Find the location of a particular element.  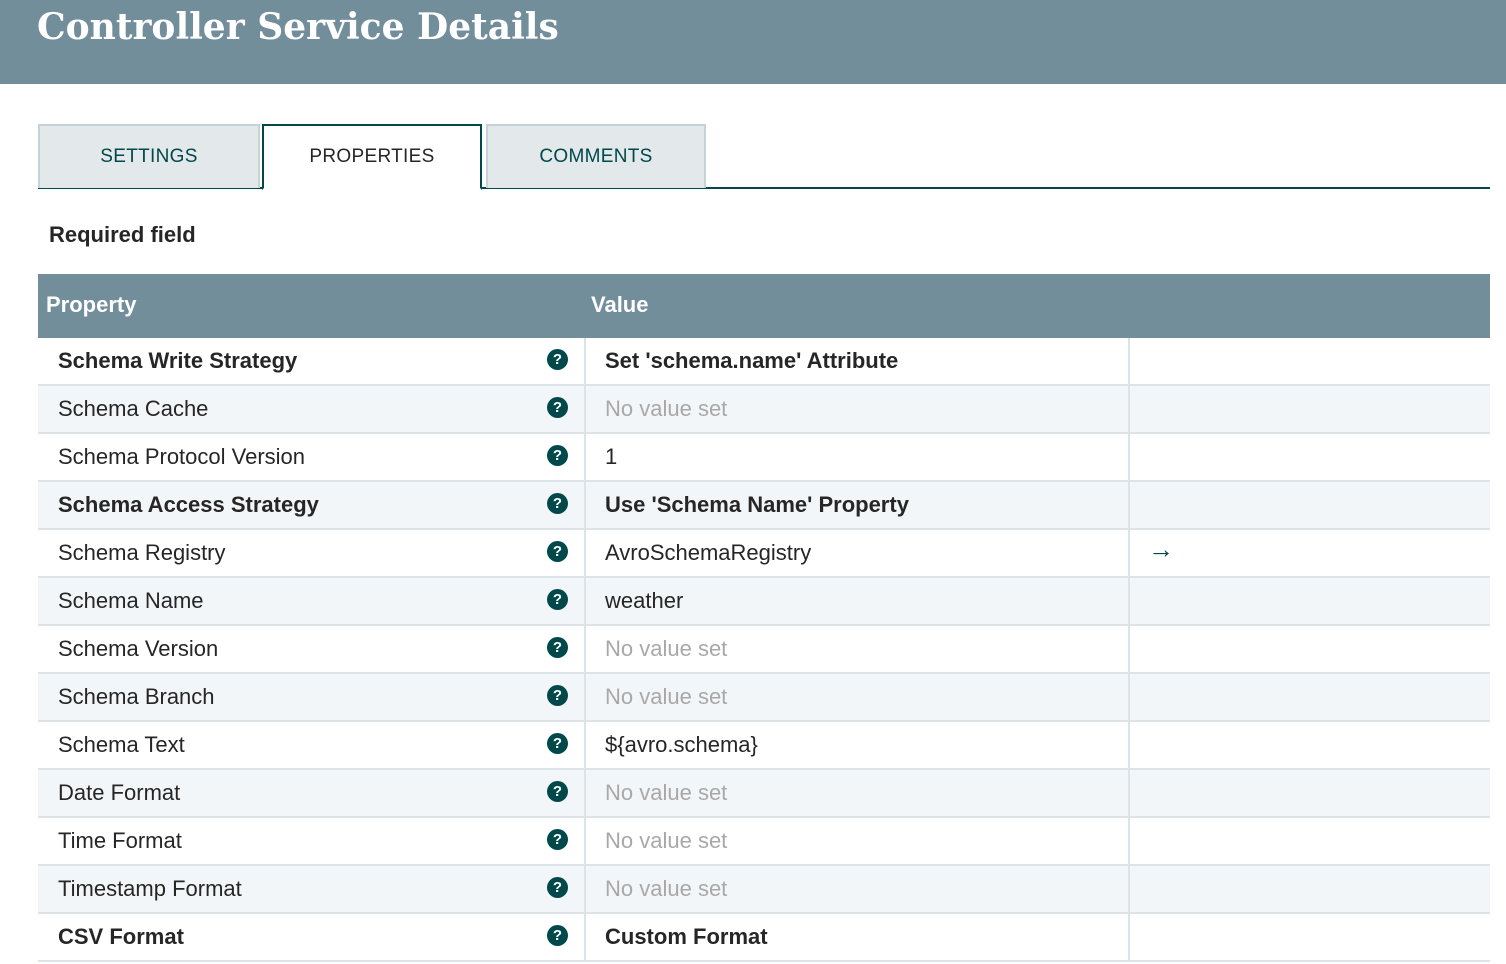

property-name: Schema Registry is located at coordinates (142, 552).